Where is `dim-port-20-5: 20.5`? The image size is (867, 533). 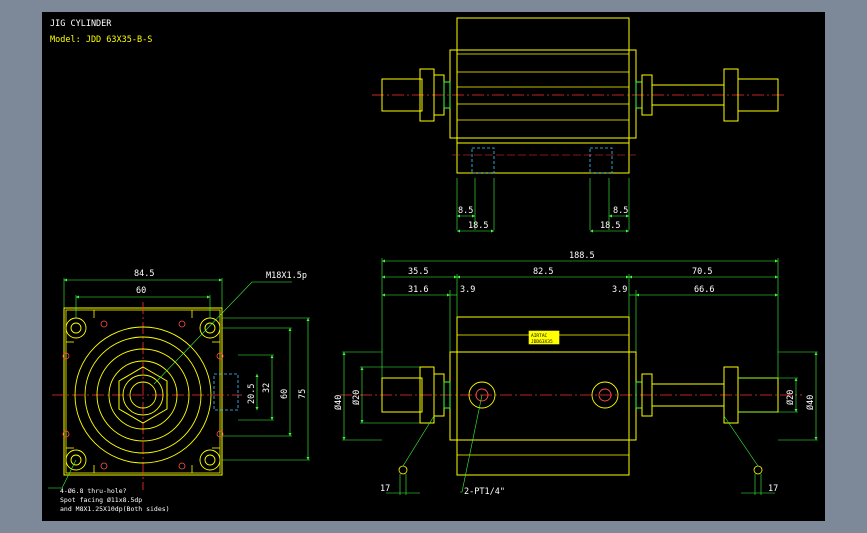 dim-port-20-5: 20.5 is located at coordinates (252, 394).